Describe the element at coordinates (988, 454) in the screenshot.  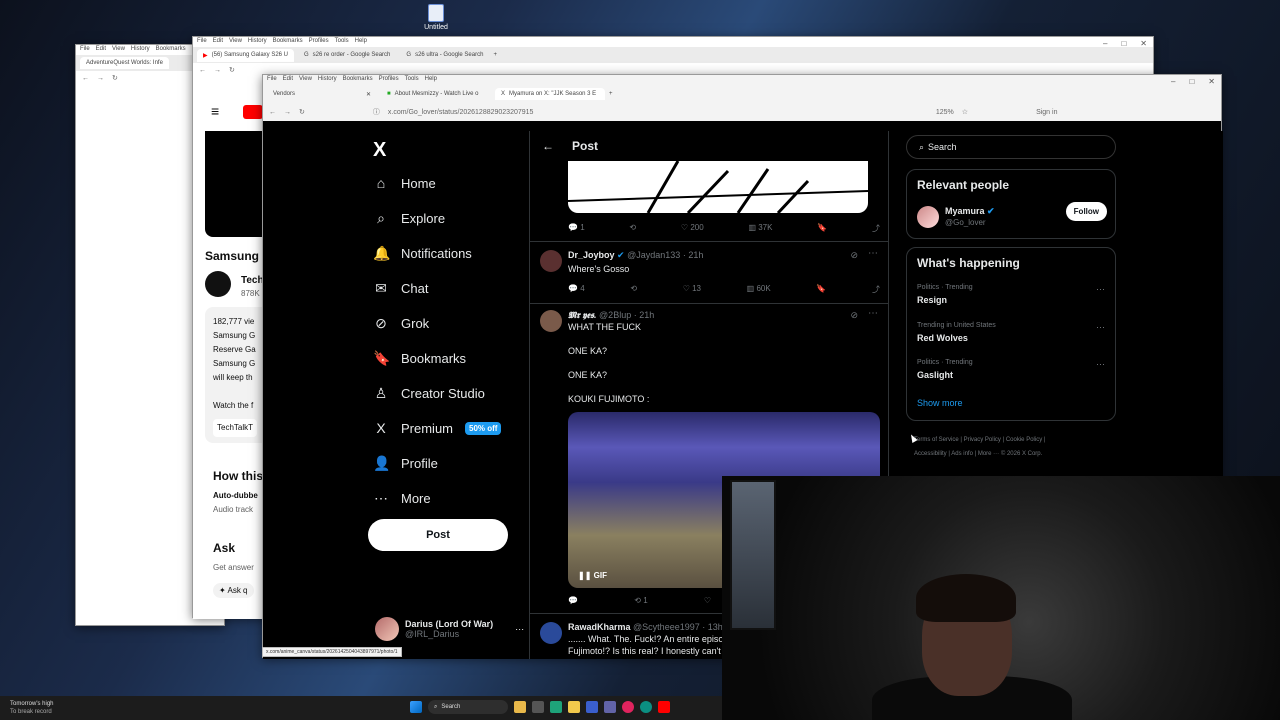
I see `footer-link: More ···` at that location.